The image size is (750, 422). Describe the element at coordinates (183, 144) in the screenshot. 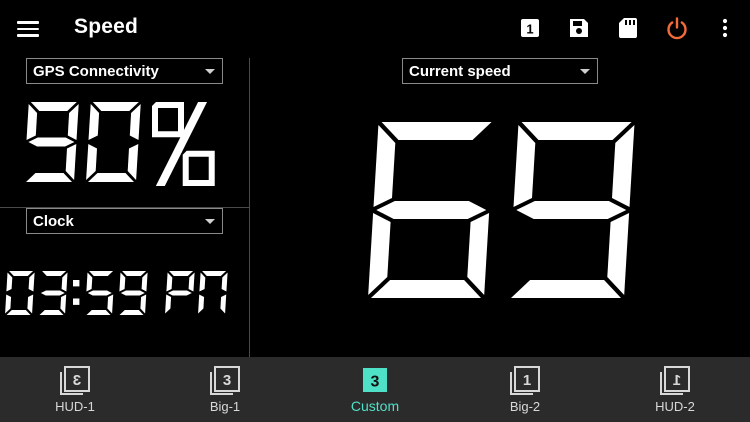

I see `percent-sign` at that location.